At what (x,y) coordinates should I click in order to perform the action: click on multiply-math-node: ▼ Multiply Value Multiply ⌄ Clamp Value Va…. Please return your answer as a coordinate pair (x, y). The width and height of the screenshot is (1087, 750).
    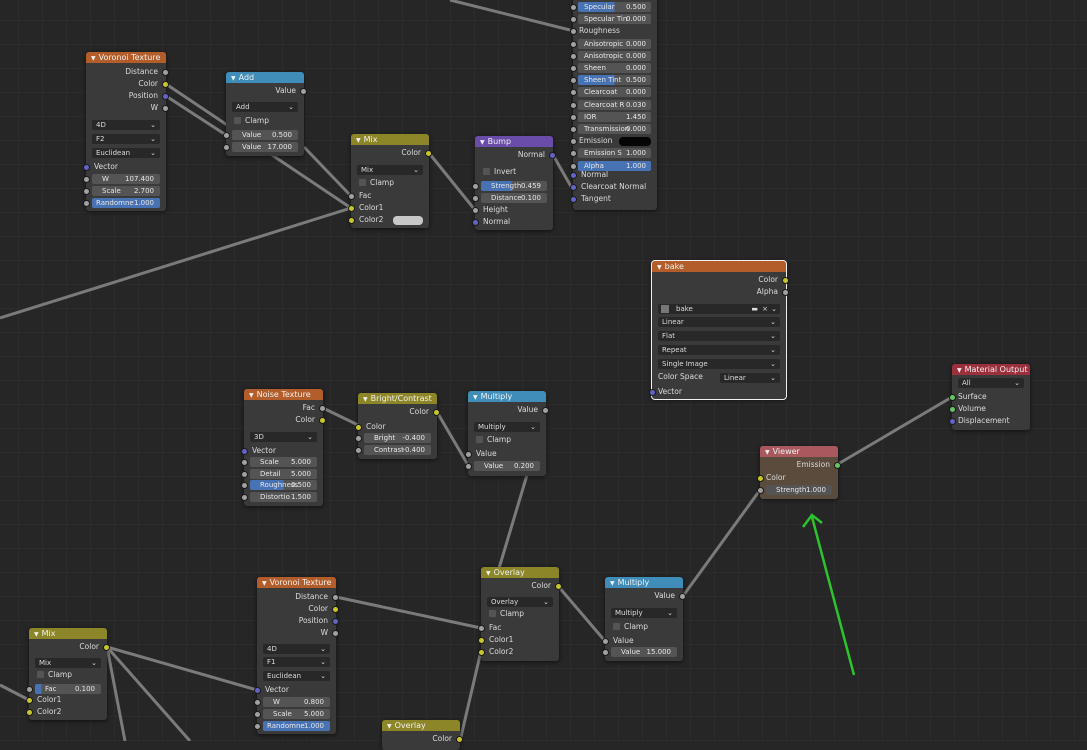
    Looking at the image, I should click on (507, 433).